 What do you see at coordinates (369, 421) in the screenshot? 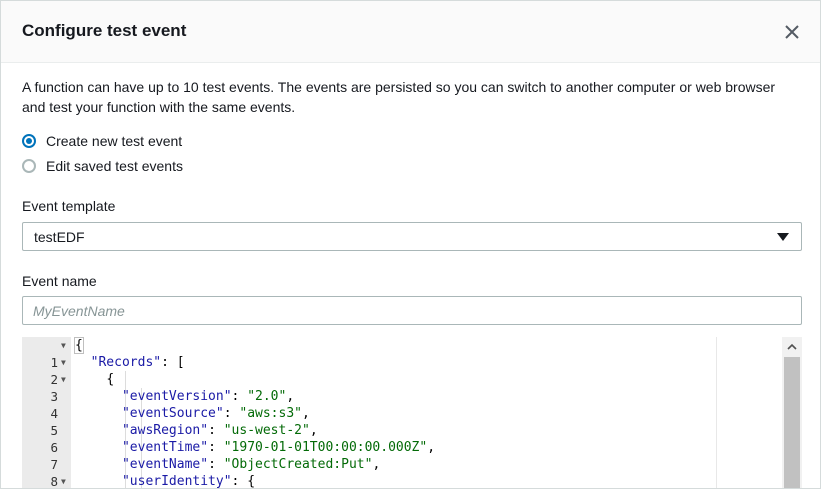
I see `code-line: 5 "eventSource": "aws:s3",` at bounding box center [369, 421].